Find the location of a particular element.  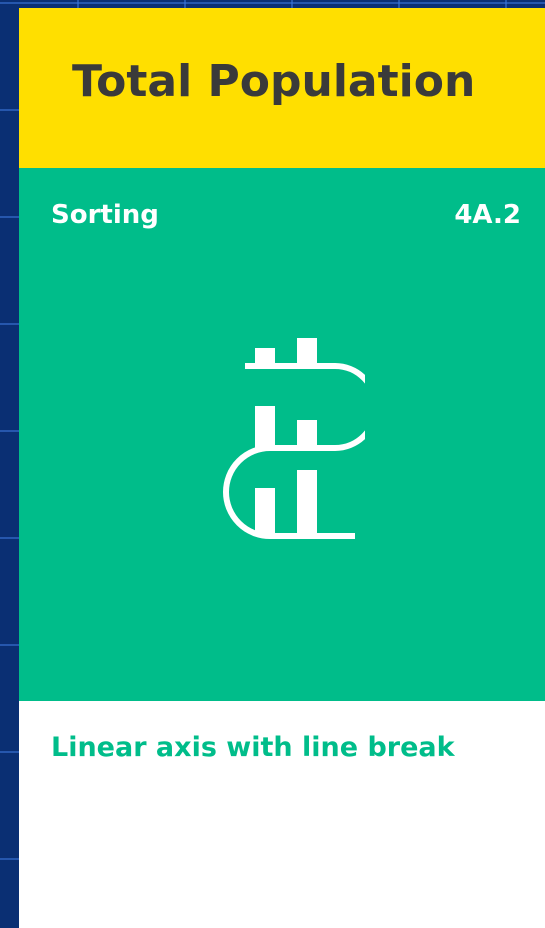

broken-axis-bar-chart-icon is located at coordinates (294, 438).